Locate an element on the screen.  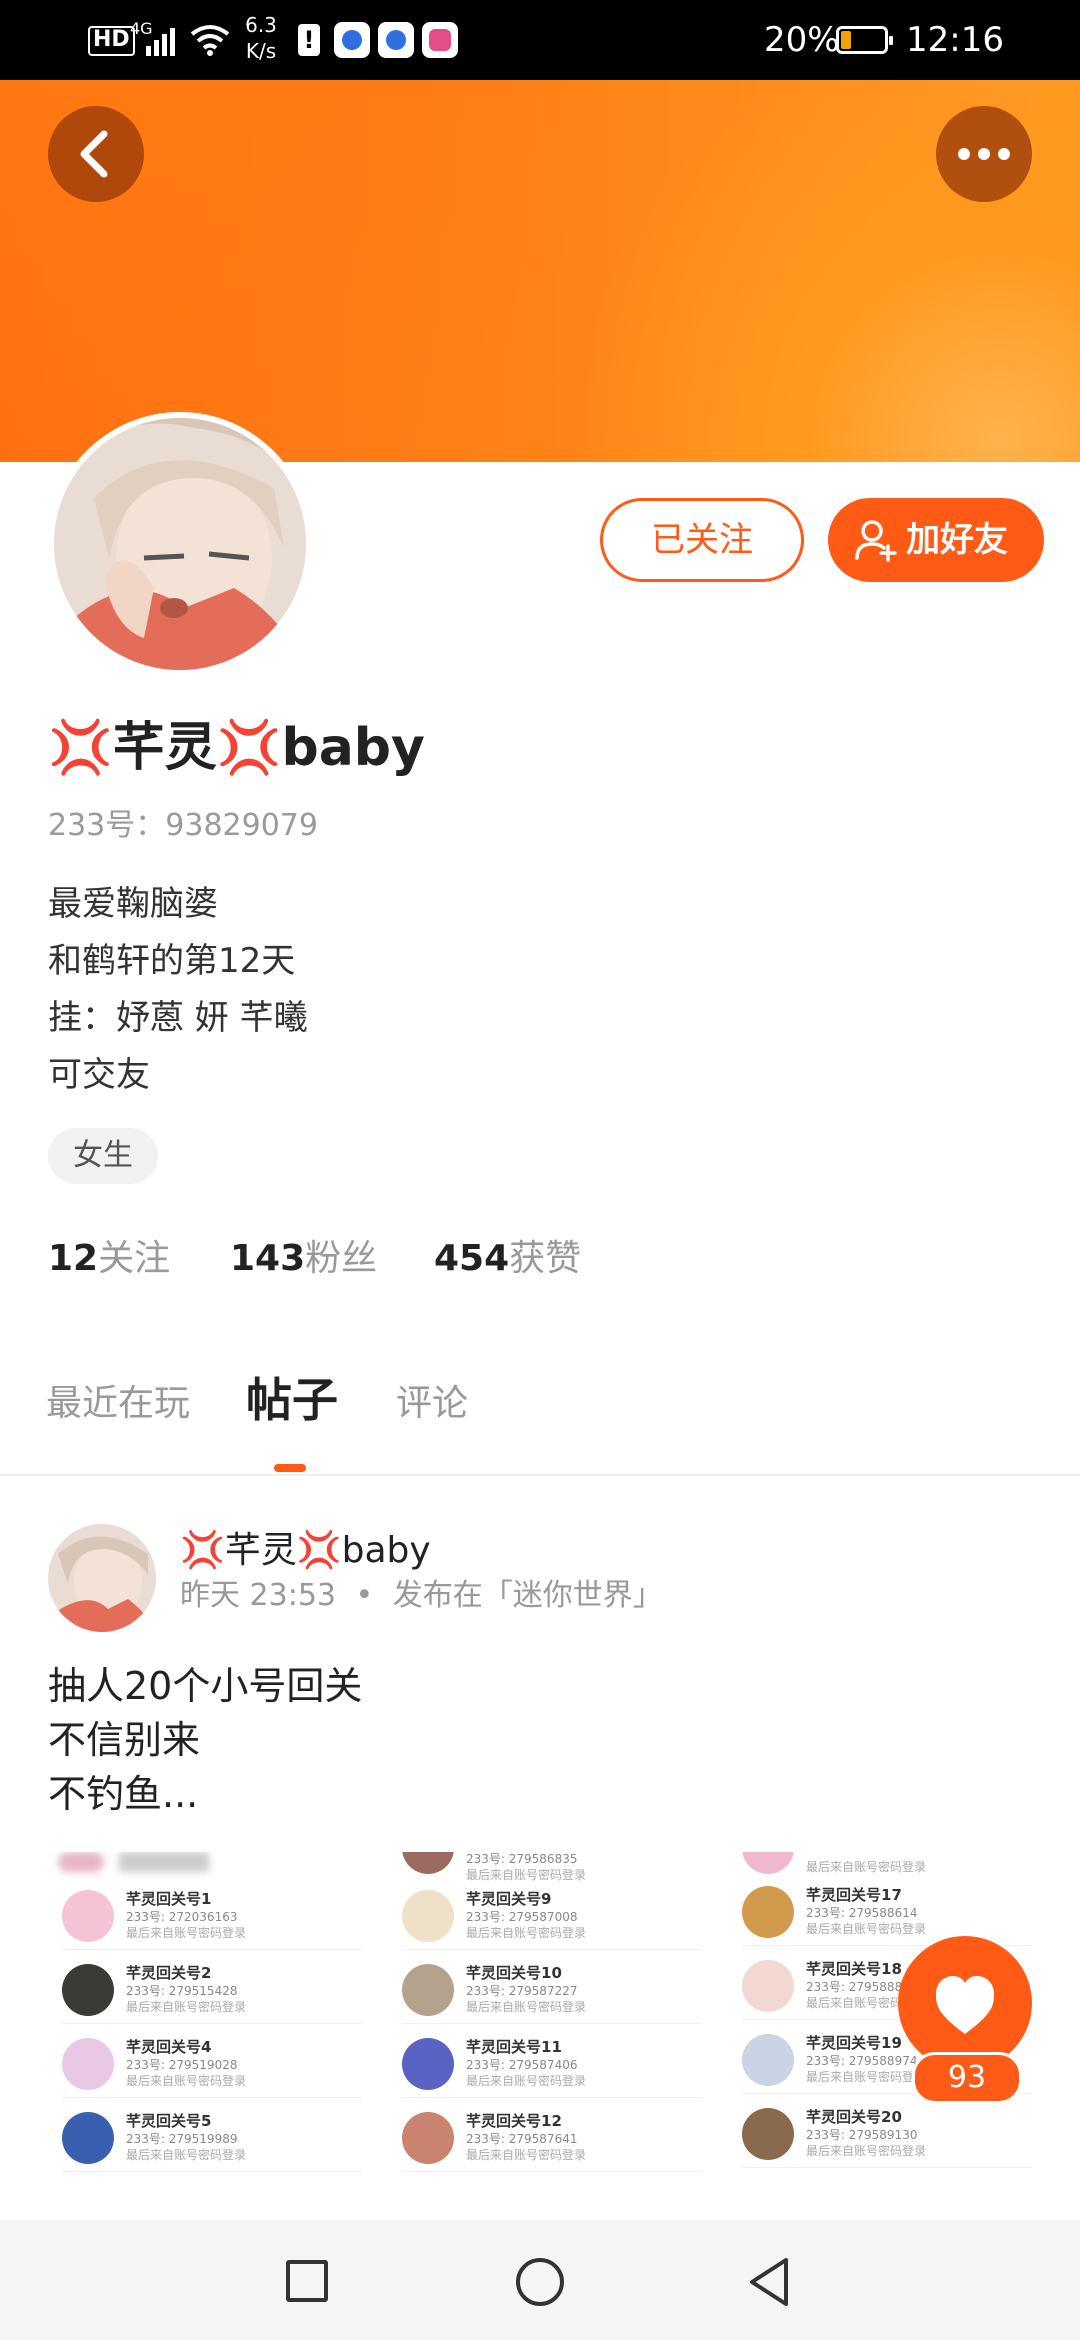
heart-icon is located at coordinates (965, 2005).